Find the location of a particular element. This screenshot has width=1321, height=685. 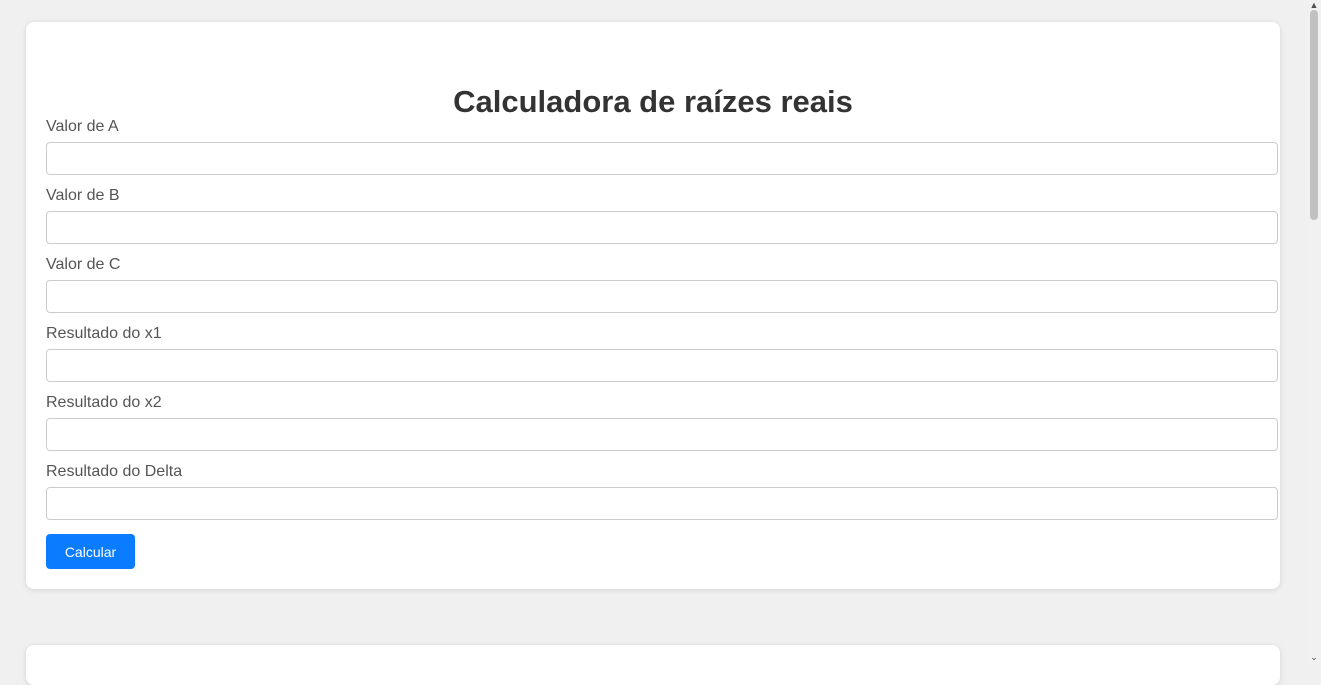

chevron-down-icon: ⌄ is located at coordinates (1314, 657).